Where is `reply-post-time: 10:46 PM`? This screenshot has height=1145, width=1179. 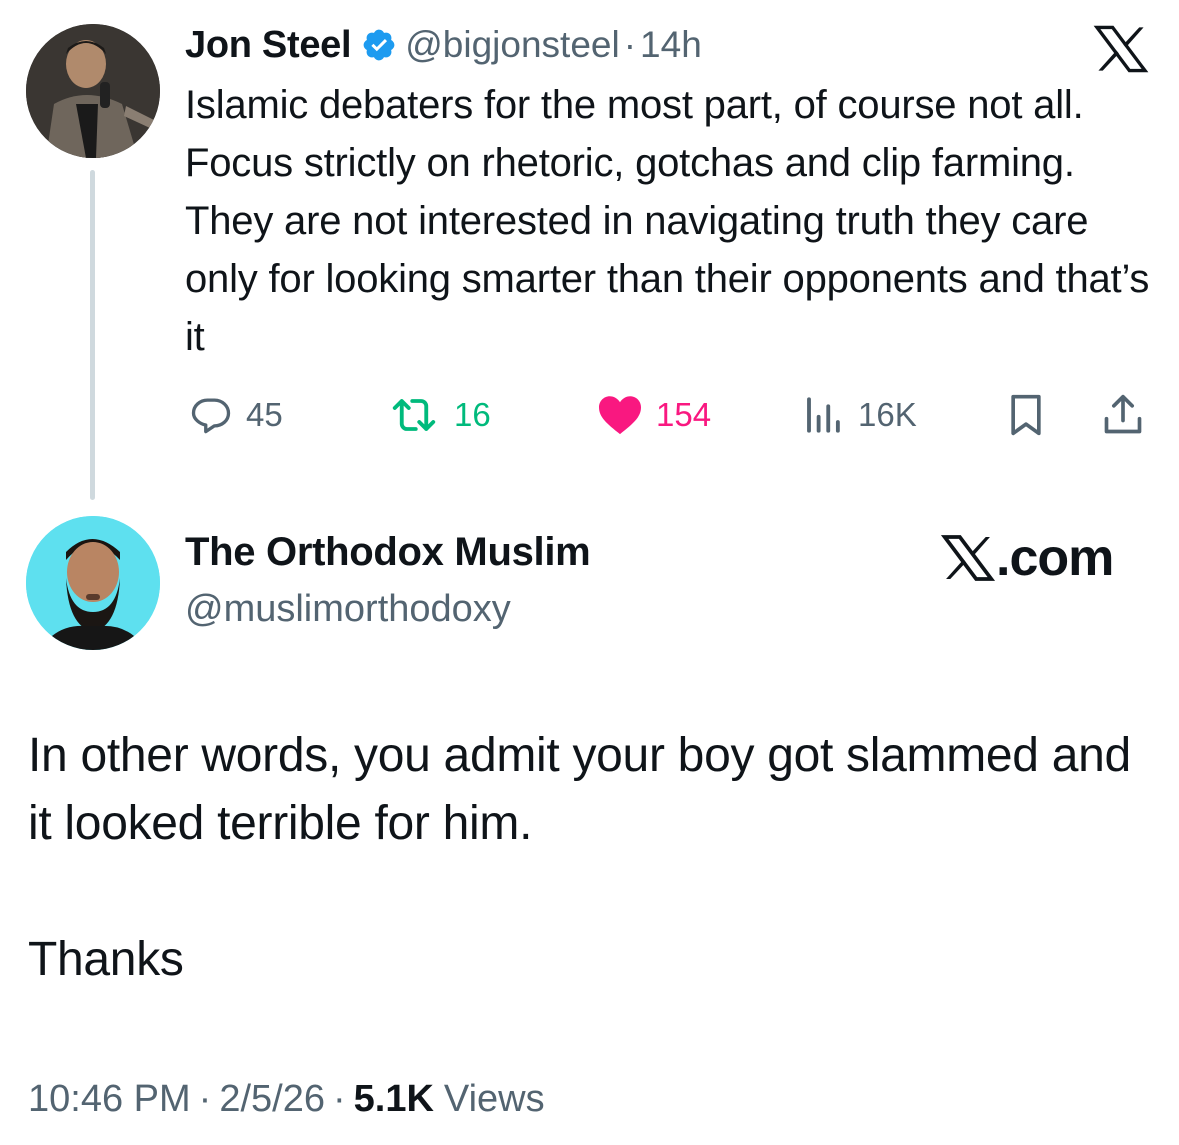
reply-post-time: 10:46 PM is located at coordinates (109, 1099).